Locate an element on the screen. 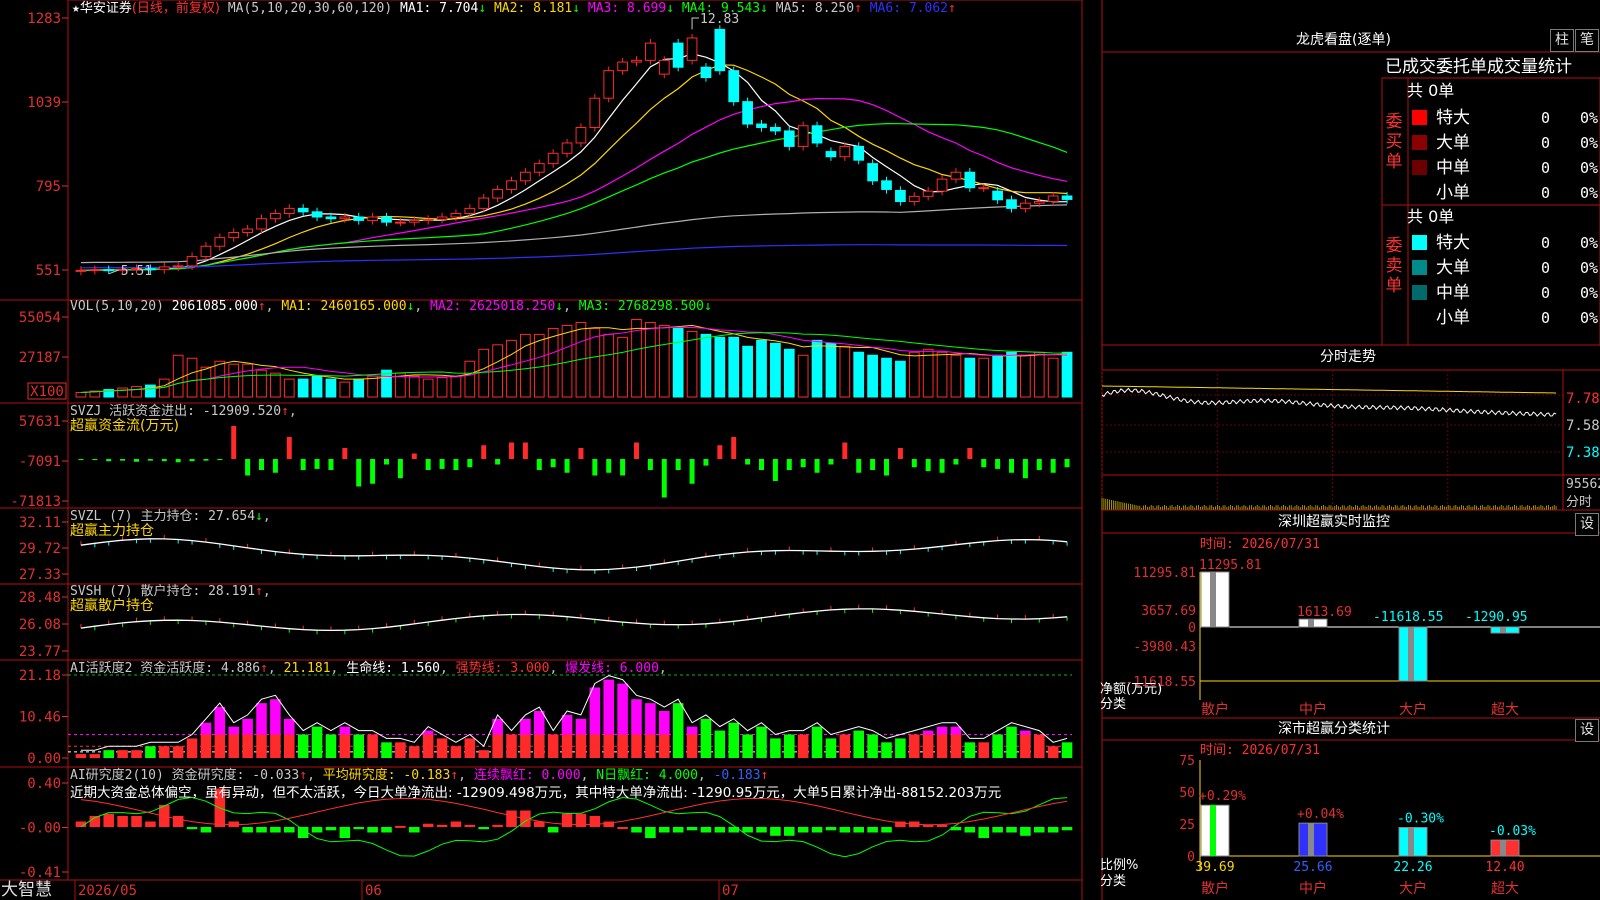 This screenshot has width=1600, height=900. stats-title: 已成交委托单成交量统计 is located at coordinates (1478, 67).